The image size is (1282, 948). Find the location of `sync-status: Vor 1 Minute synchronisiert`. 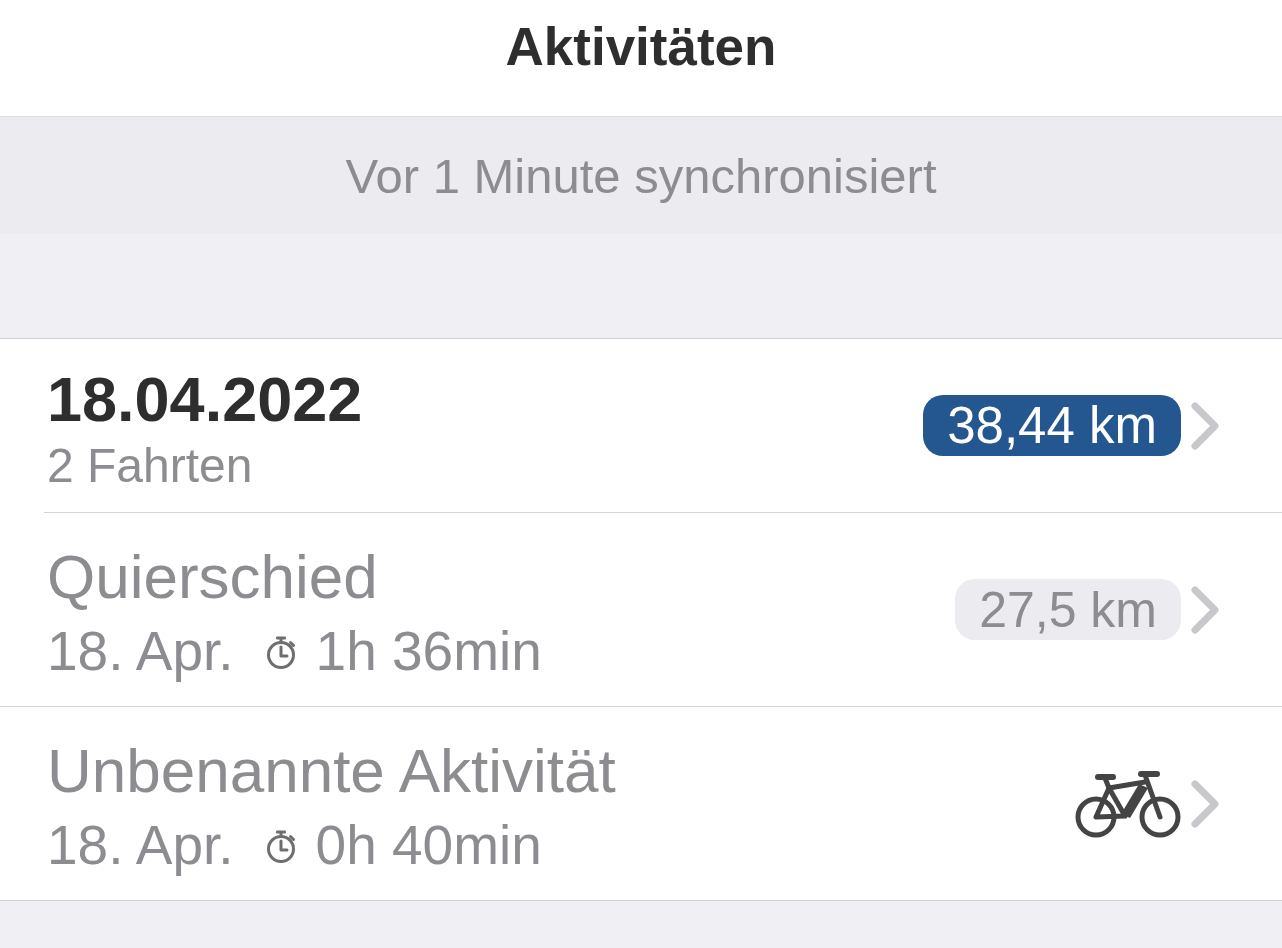

sync-status: Vor 1 Minute synchronisiert is located at coordinates (641, 176).